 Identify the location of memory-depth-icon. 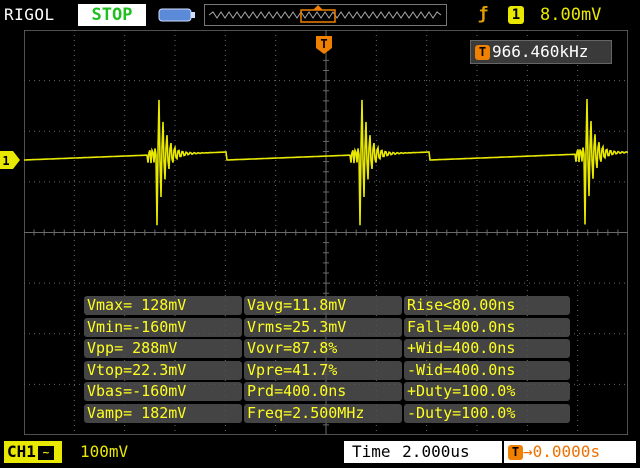
(176, 15).